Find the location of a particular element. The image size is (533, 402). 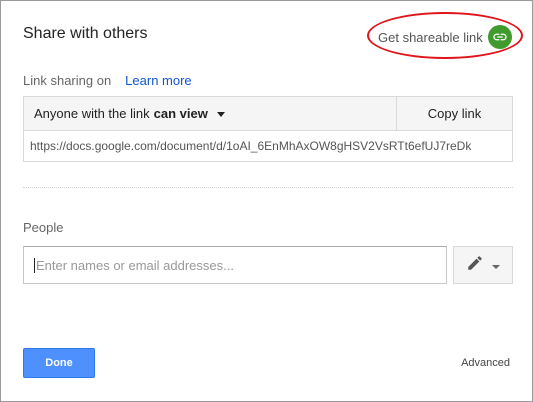

link-sharing-label: Link sharing on is located at coordinates (67, 80).